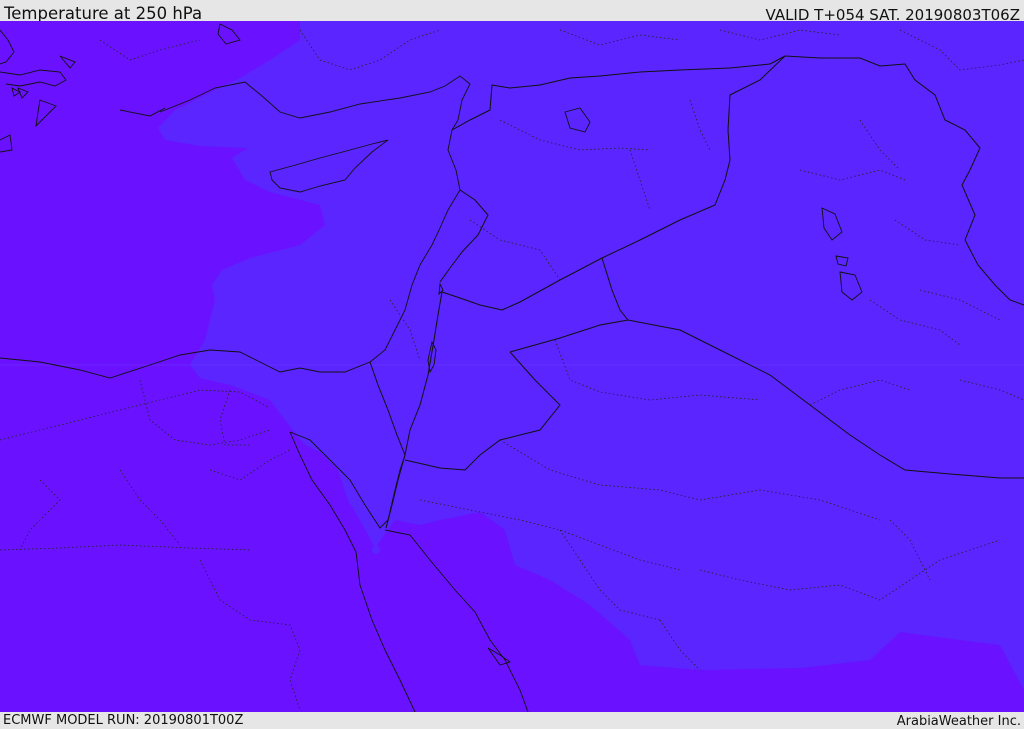 The height and width of the screenshot is (729, 1024). I want to click on tiran-island, so click(376, 550).